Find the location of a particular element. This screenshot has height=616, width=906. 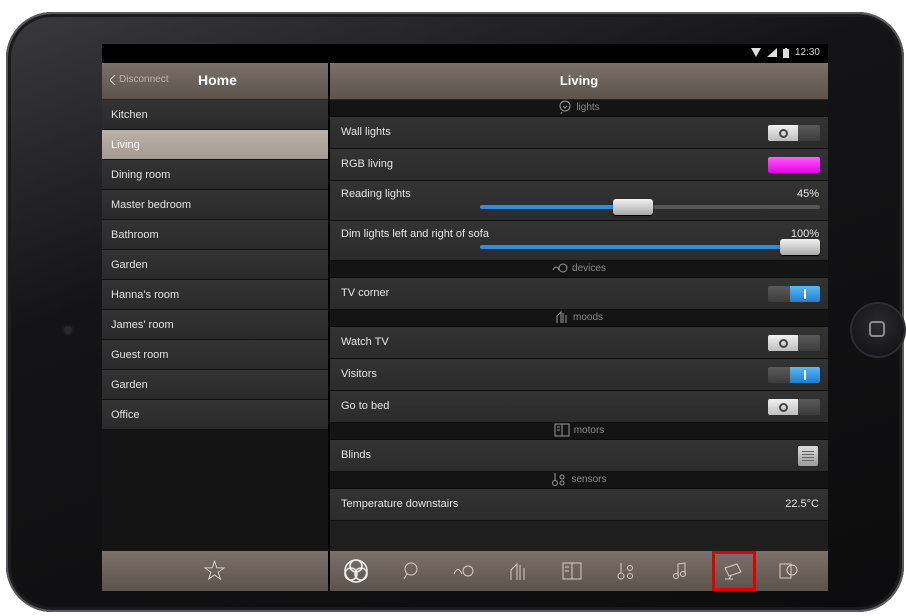

camera-icon is located at coordinates (68, 330).